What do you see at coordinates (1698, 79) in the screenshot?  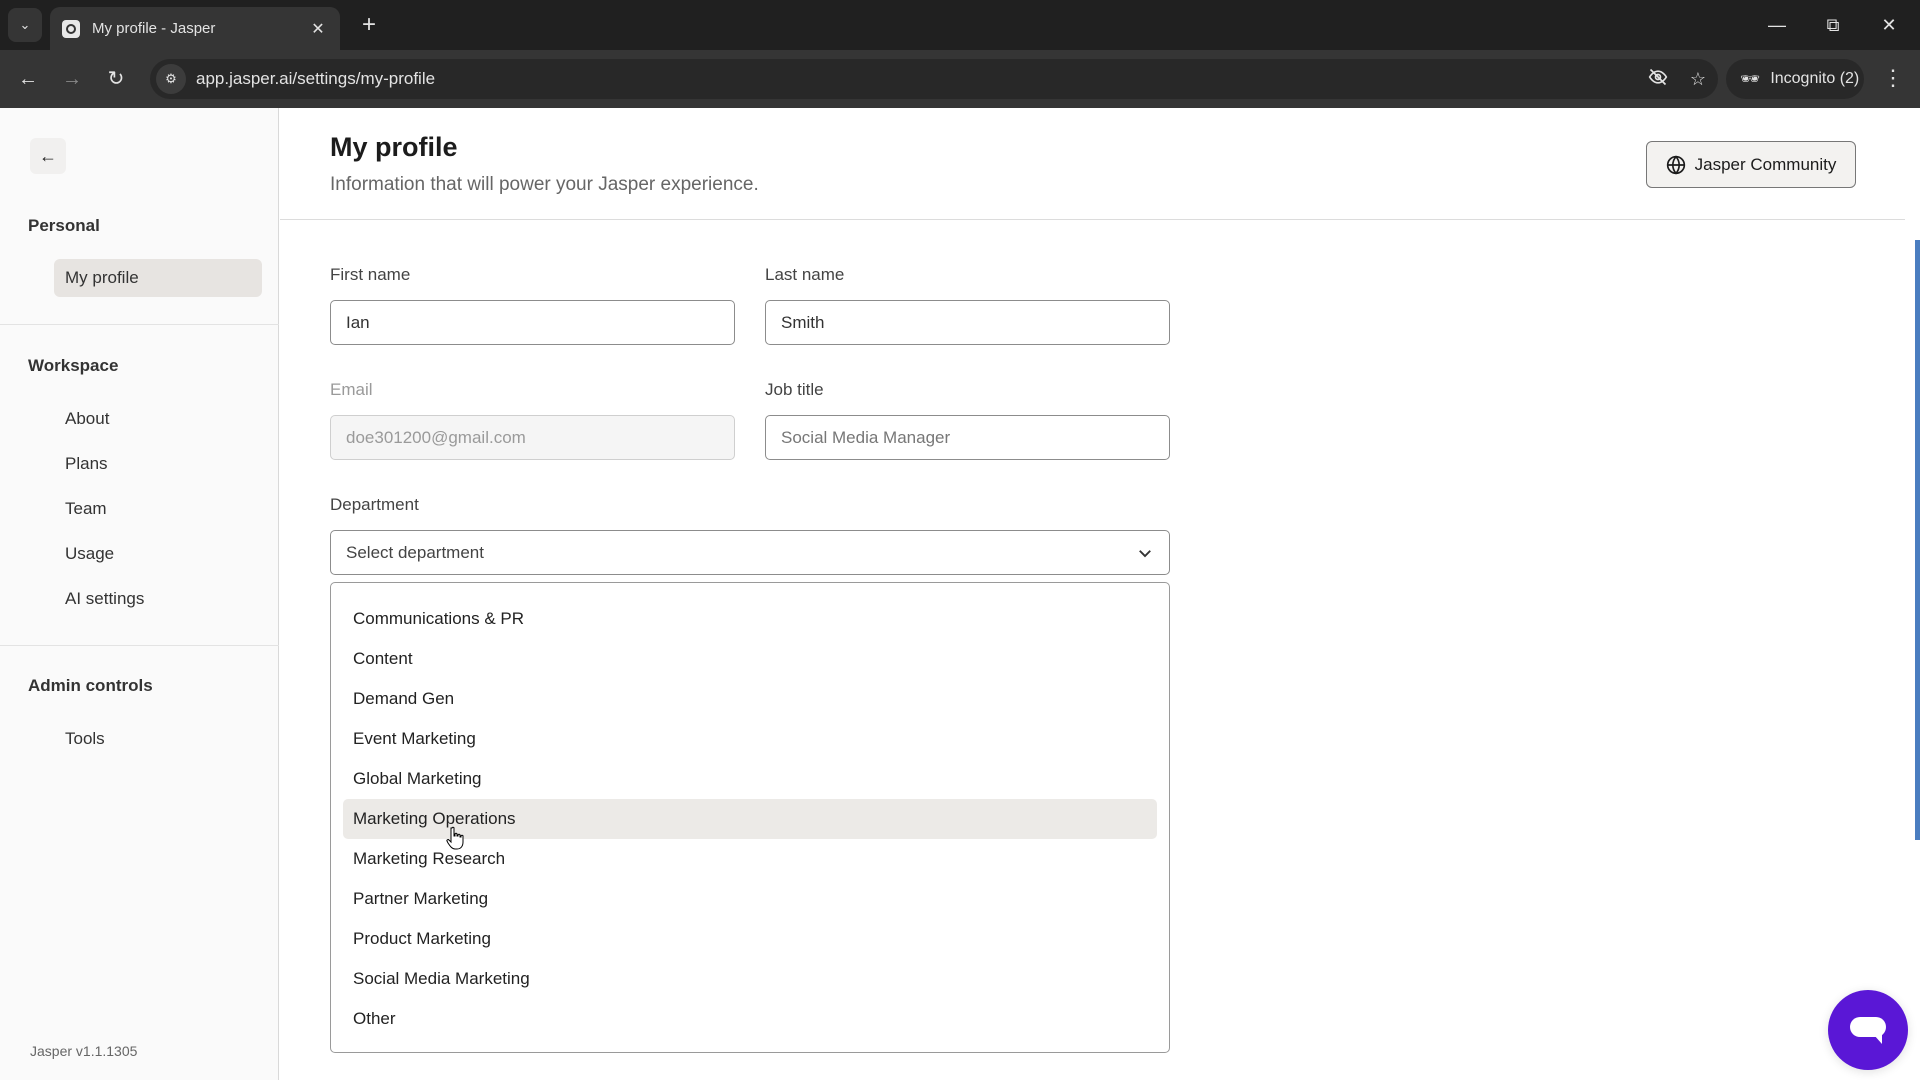 I see `star-icon: ☆` at bounding box center [1698, 79].